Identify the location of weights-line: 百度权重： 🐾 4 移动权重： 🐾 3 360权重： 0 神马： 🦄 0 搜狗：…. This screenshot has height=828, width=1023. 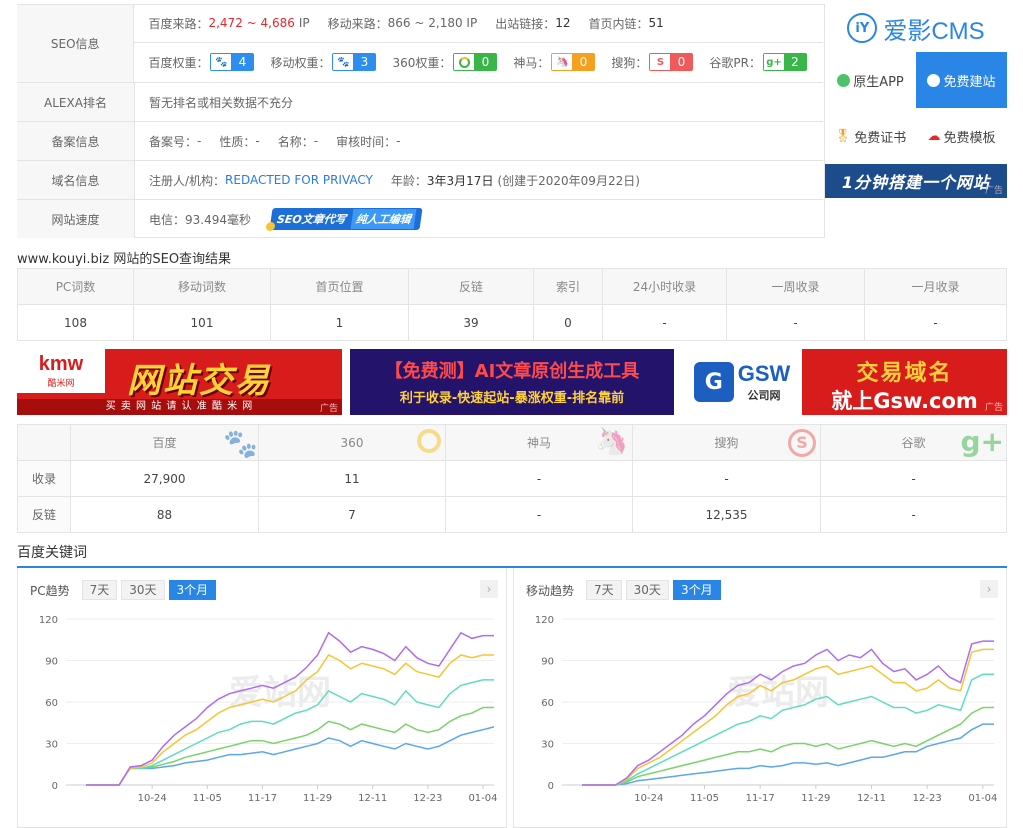
(478, 62).